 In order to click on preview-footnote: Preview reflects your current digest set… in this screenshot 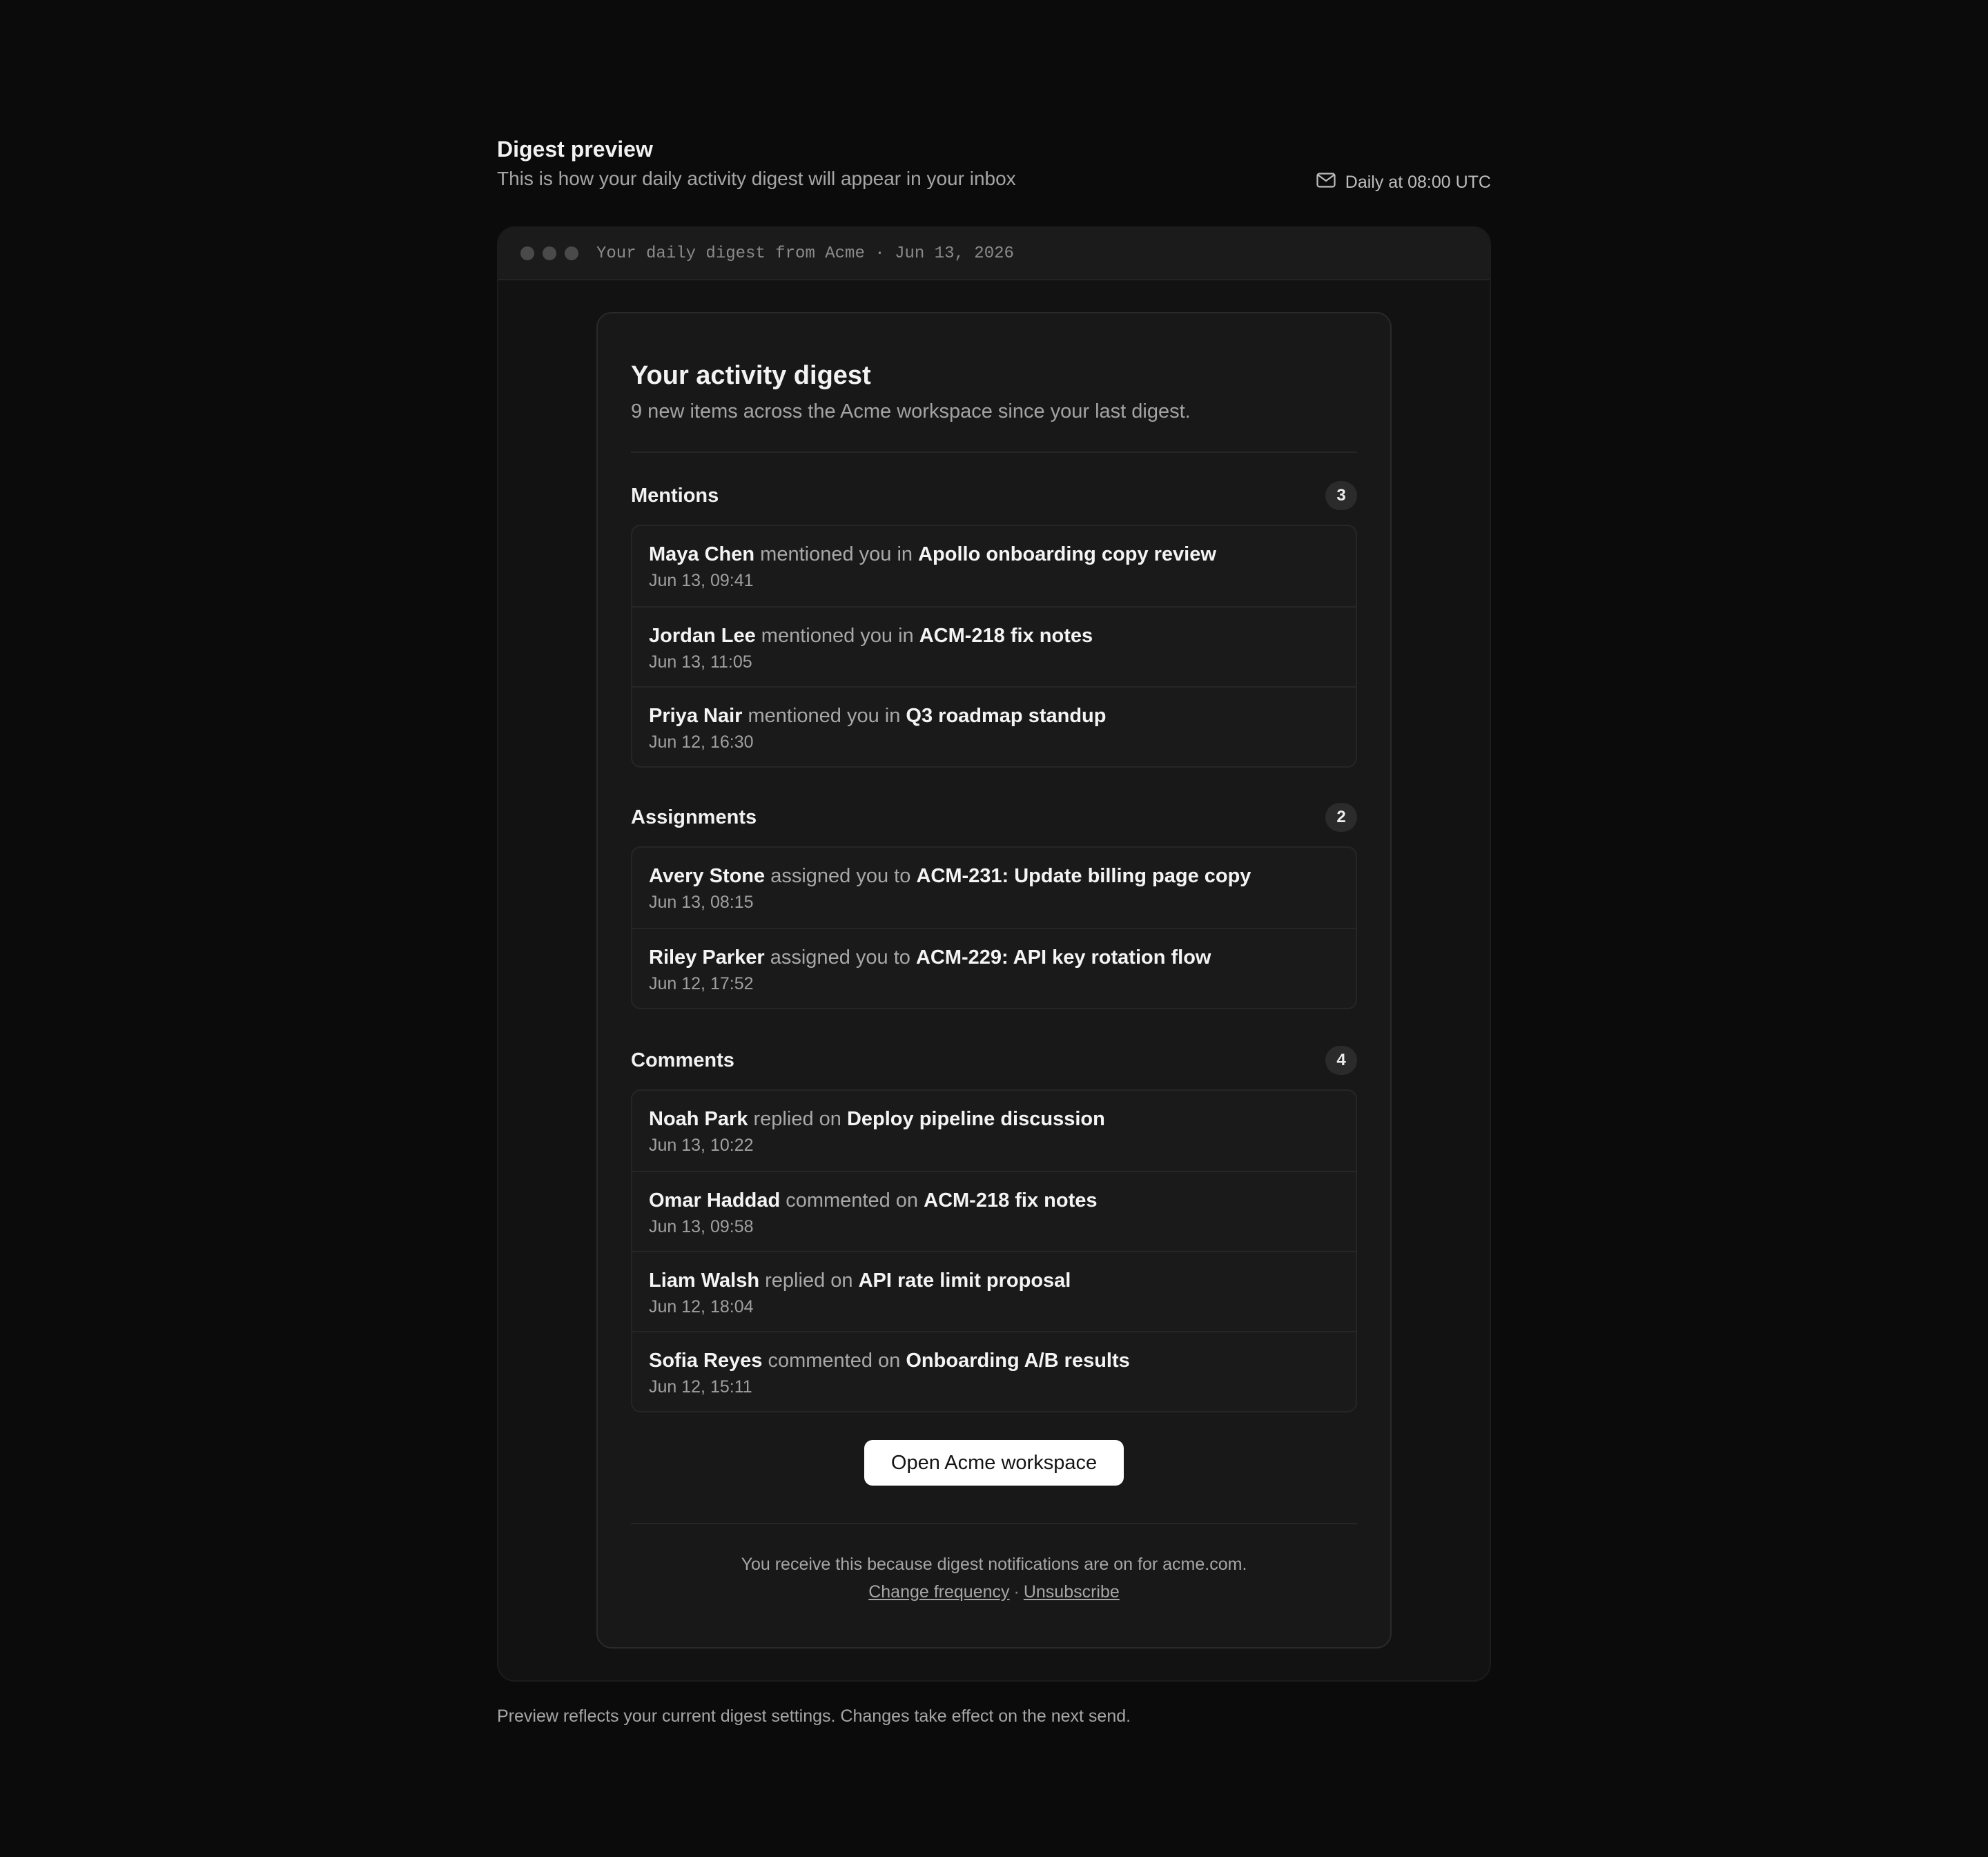, I will do `click(814, 1716)`.